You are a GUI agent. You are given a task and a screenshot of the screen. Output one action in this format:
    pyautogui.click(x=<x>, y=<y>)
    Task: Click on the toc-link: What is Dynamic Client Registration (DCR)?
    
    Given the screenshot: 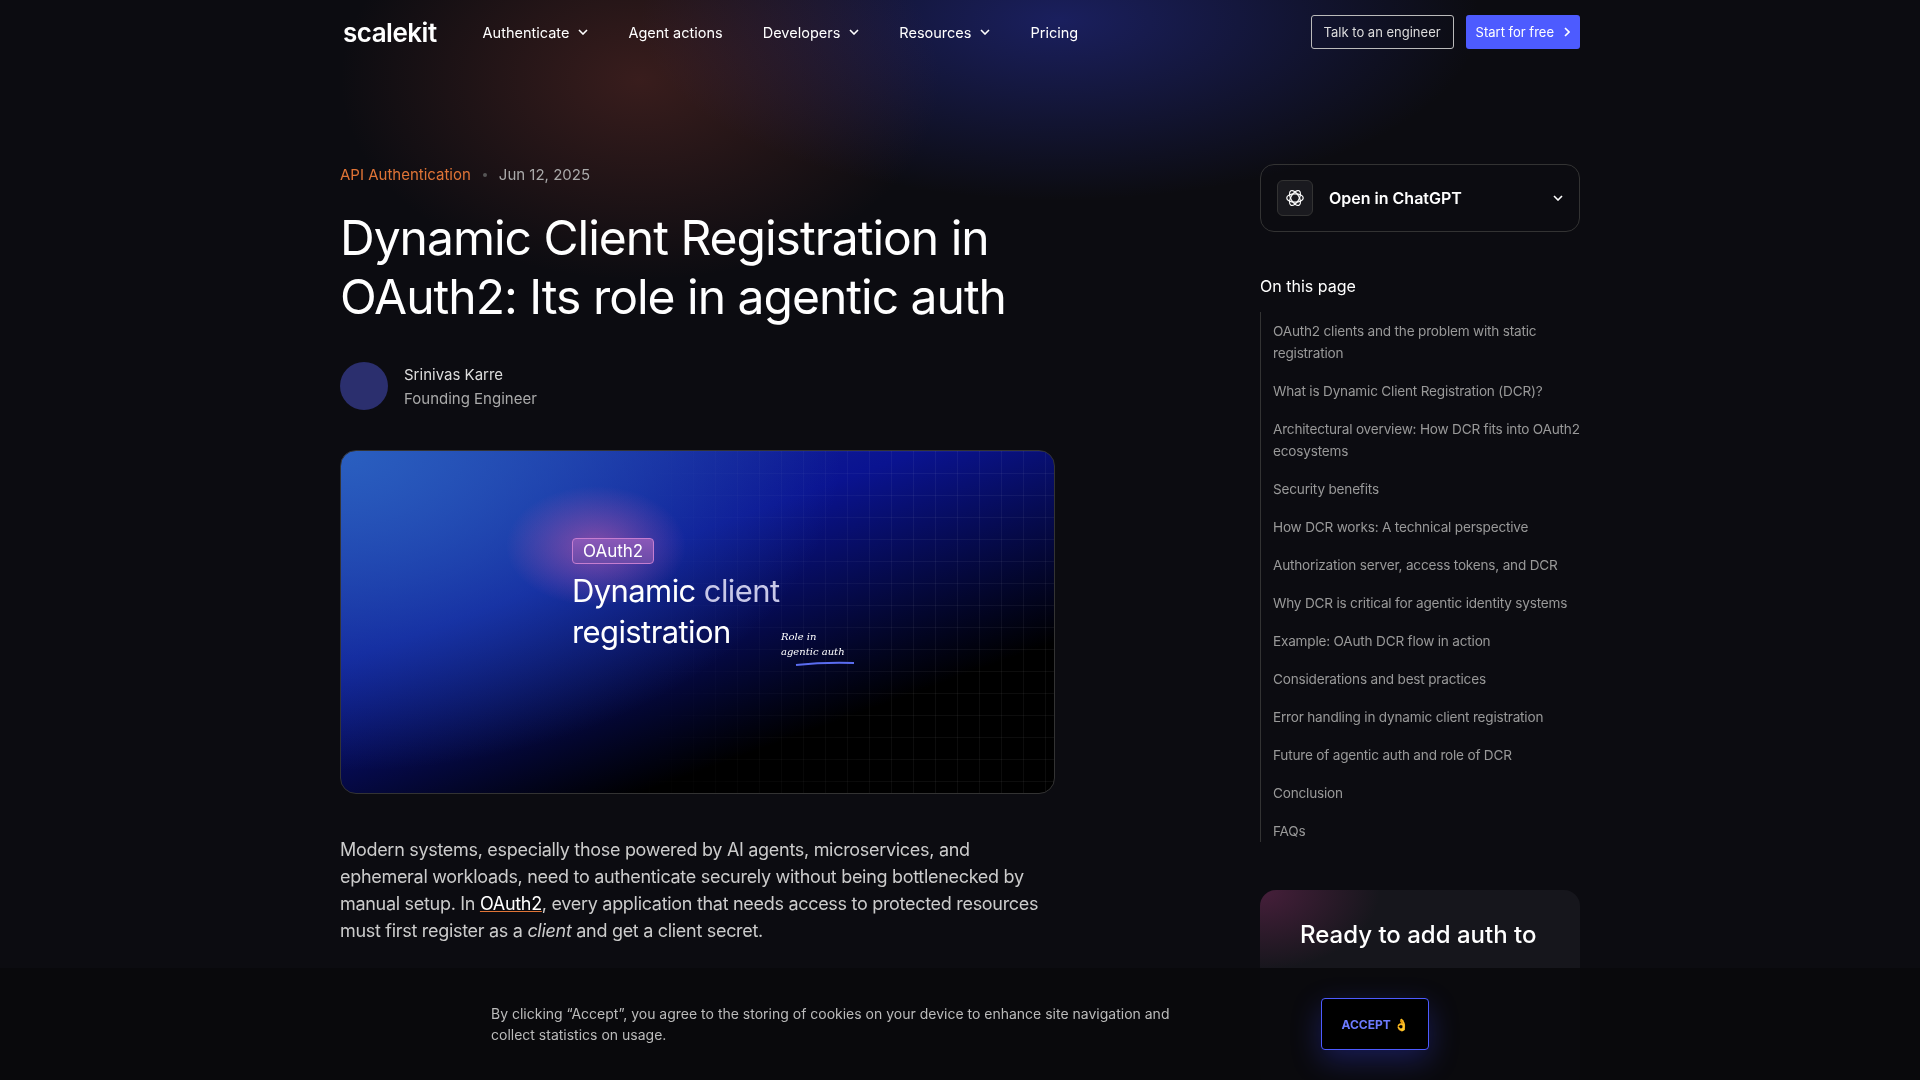 What is the action you would take?
    pyautogui.click(x=1426, y=391)
    